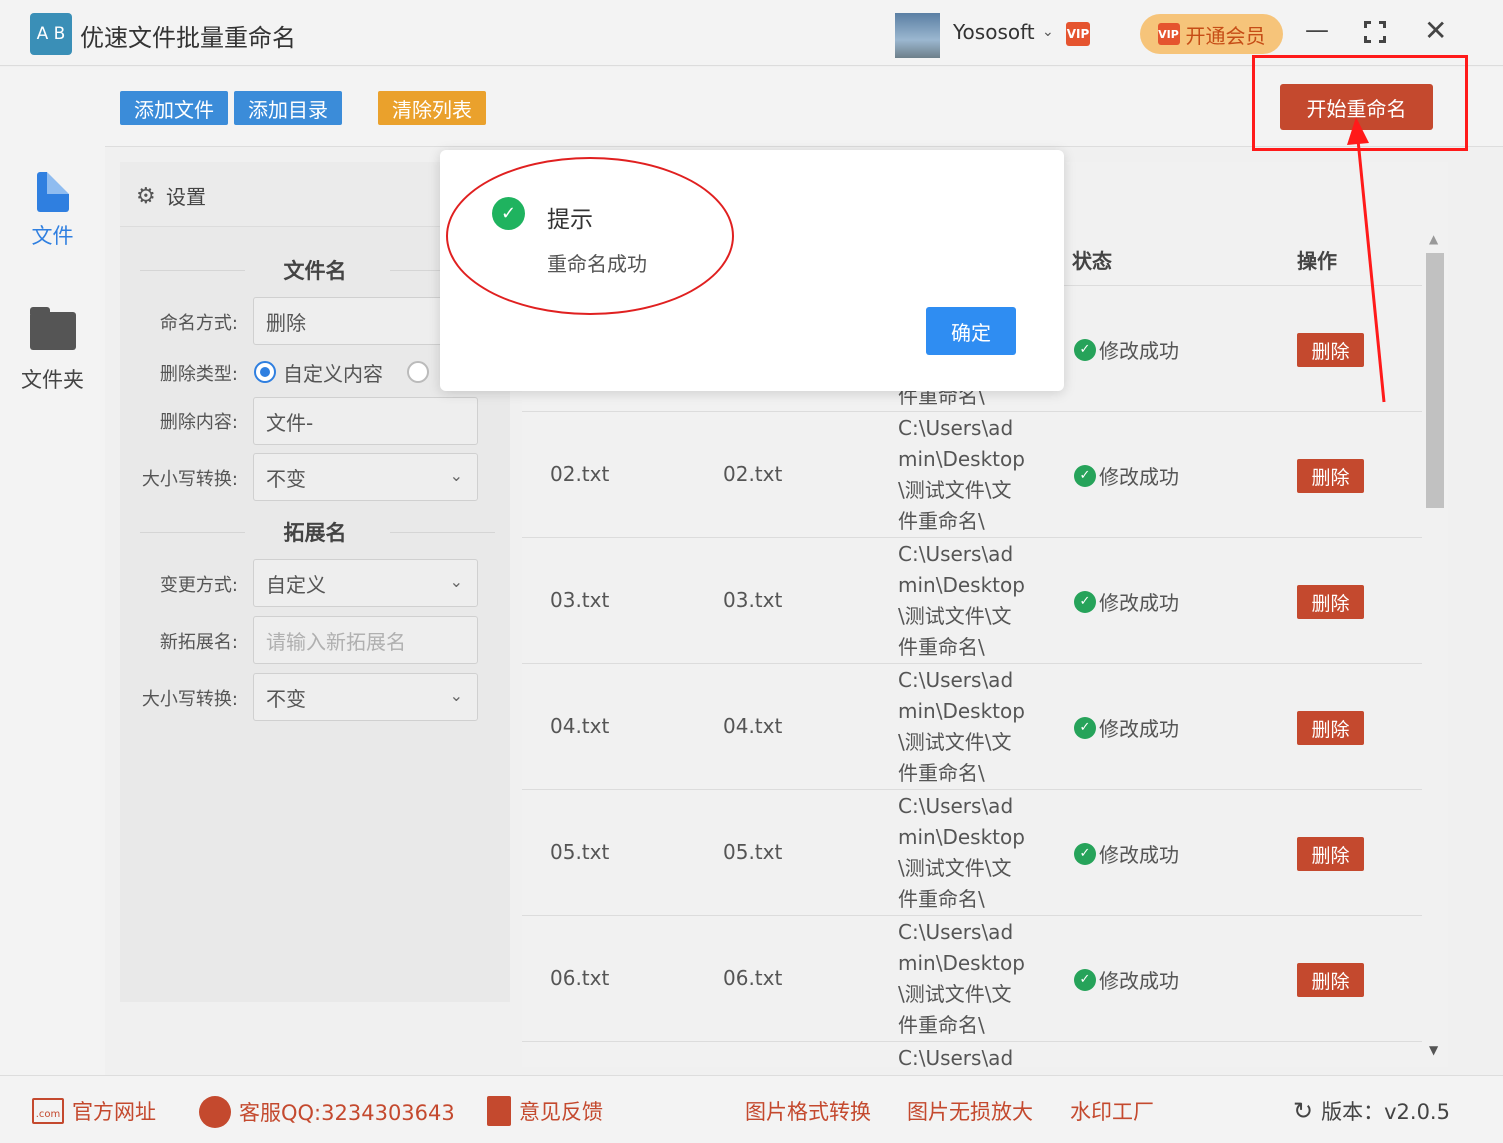 Image resolution: width=1503 pixels, height=1143 pixels. Describe the element at coordinates (1303, 1111) in the screenshot. I see `refresh-icon: ↻` at that location.